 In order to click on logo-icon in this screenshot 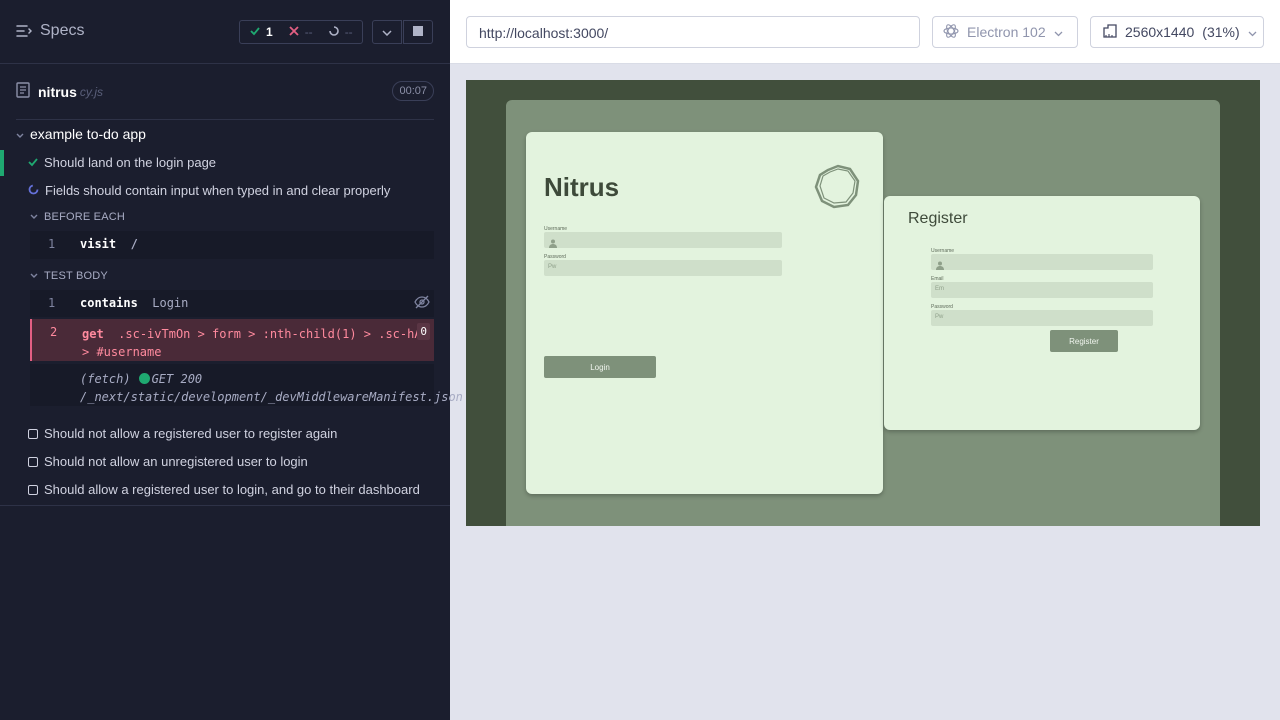, I will do `click(838, 189)`.